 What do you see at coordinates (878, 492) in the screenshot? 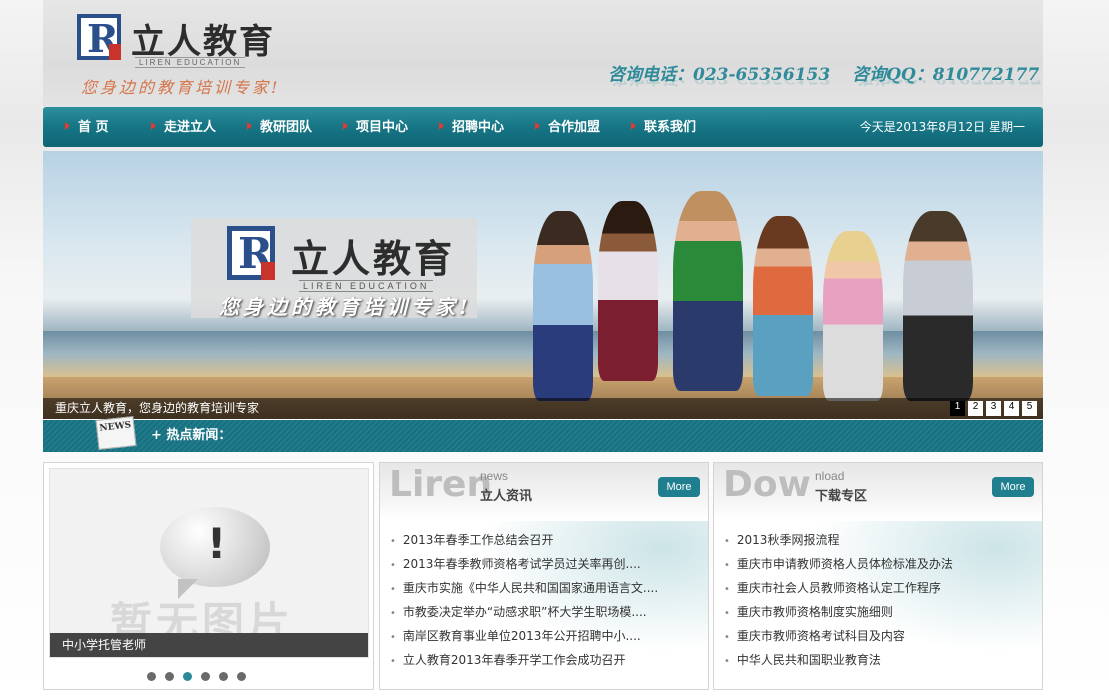
I see `download-box-header: Dow nload 下载专区 More` at bounding box center [878, 492].